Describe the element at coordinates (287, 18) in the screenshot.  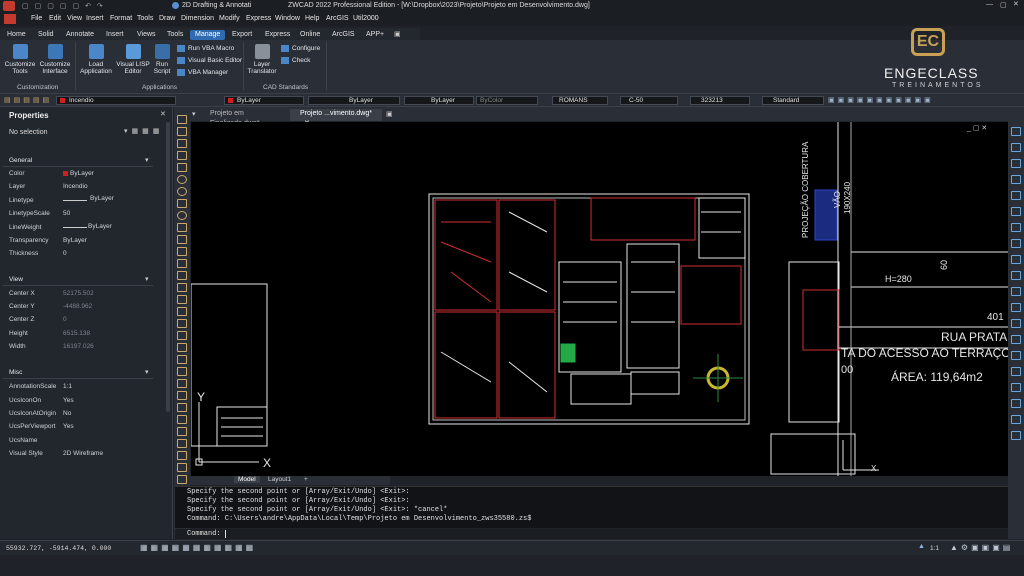
I see `menu-window: Window` at that location.